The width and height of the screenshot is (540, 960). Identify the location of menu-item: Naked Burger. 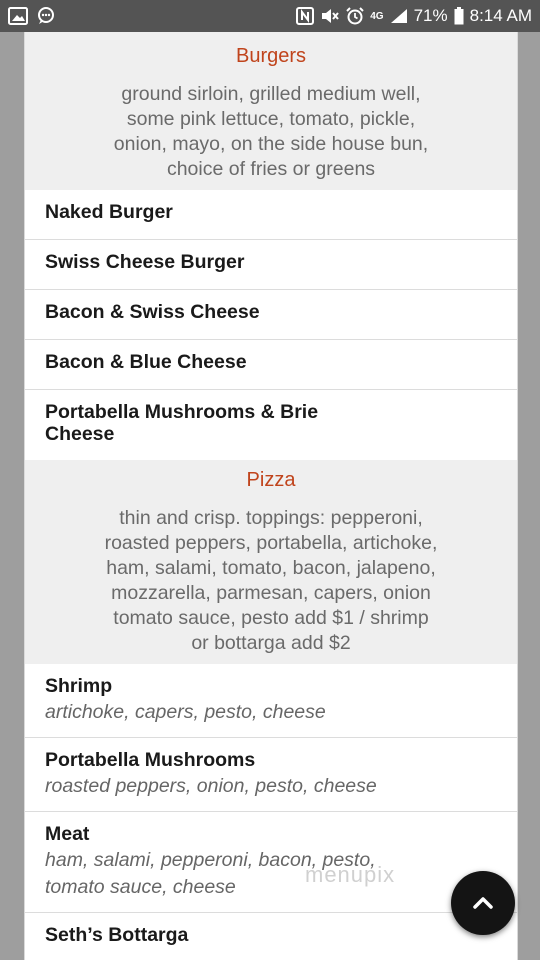
(271, 214).